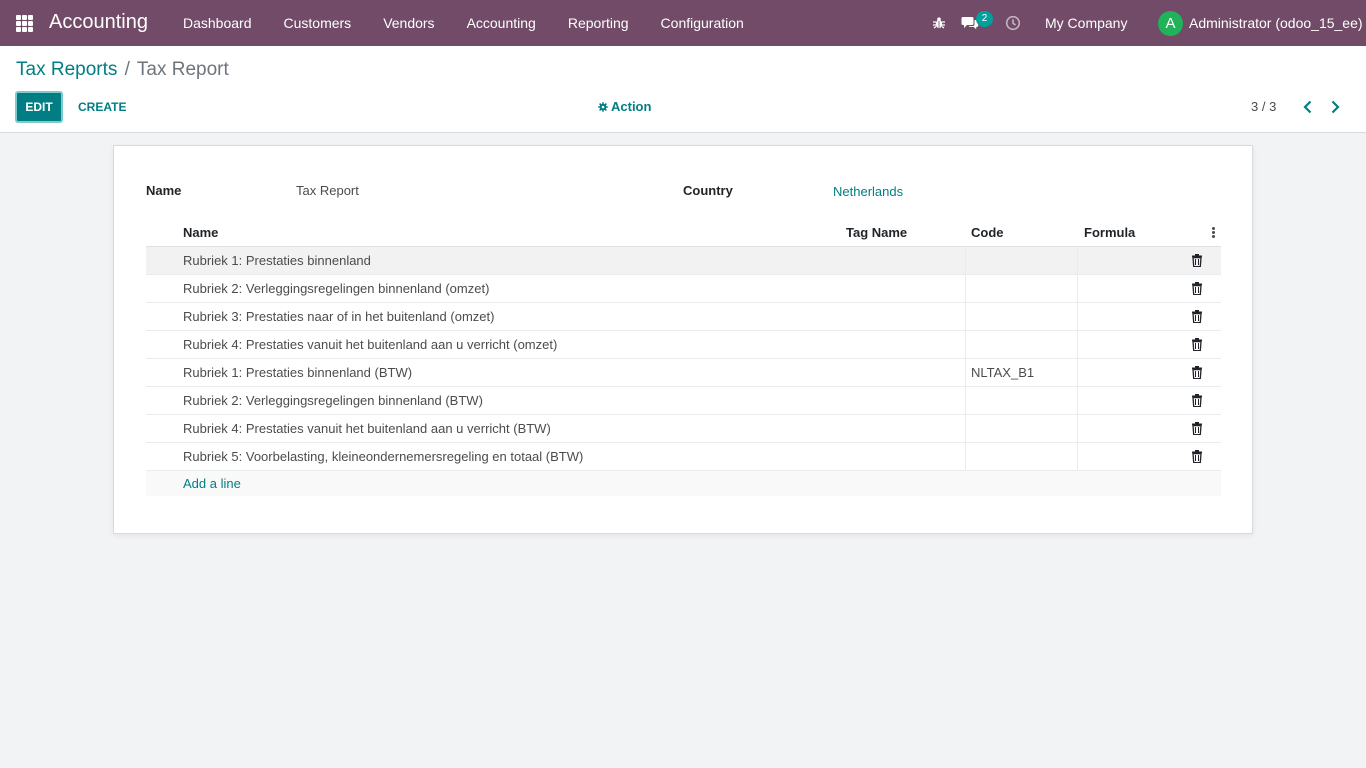 This screenshot has height=768, width=1366. What do you see at coordinates (603, 107) in the screenshot?
I see `gear-icon` at bounding box center [603, 107].